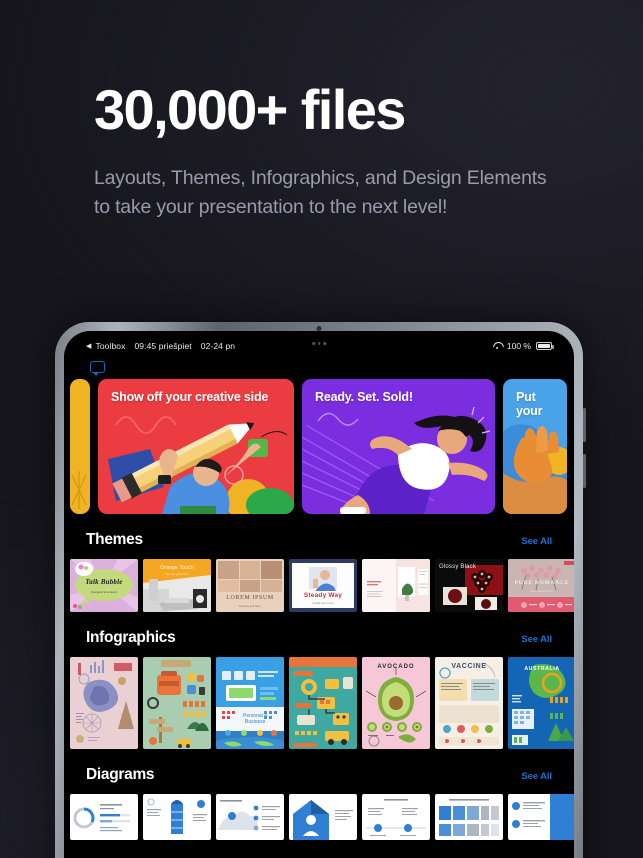  I want to click on infographic-thumbnail: AUSTRALIA, so click(541, 703).